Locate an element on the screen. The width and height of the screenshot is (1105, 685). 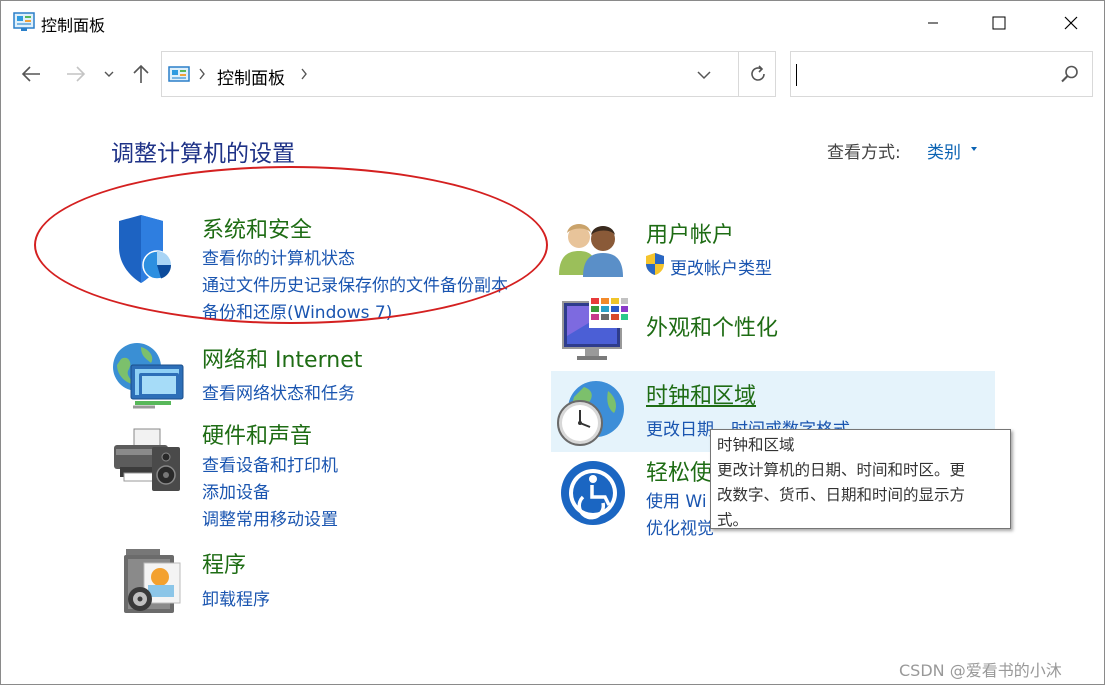
network-globe-icon is located at coordinates (150, 376).